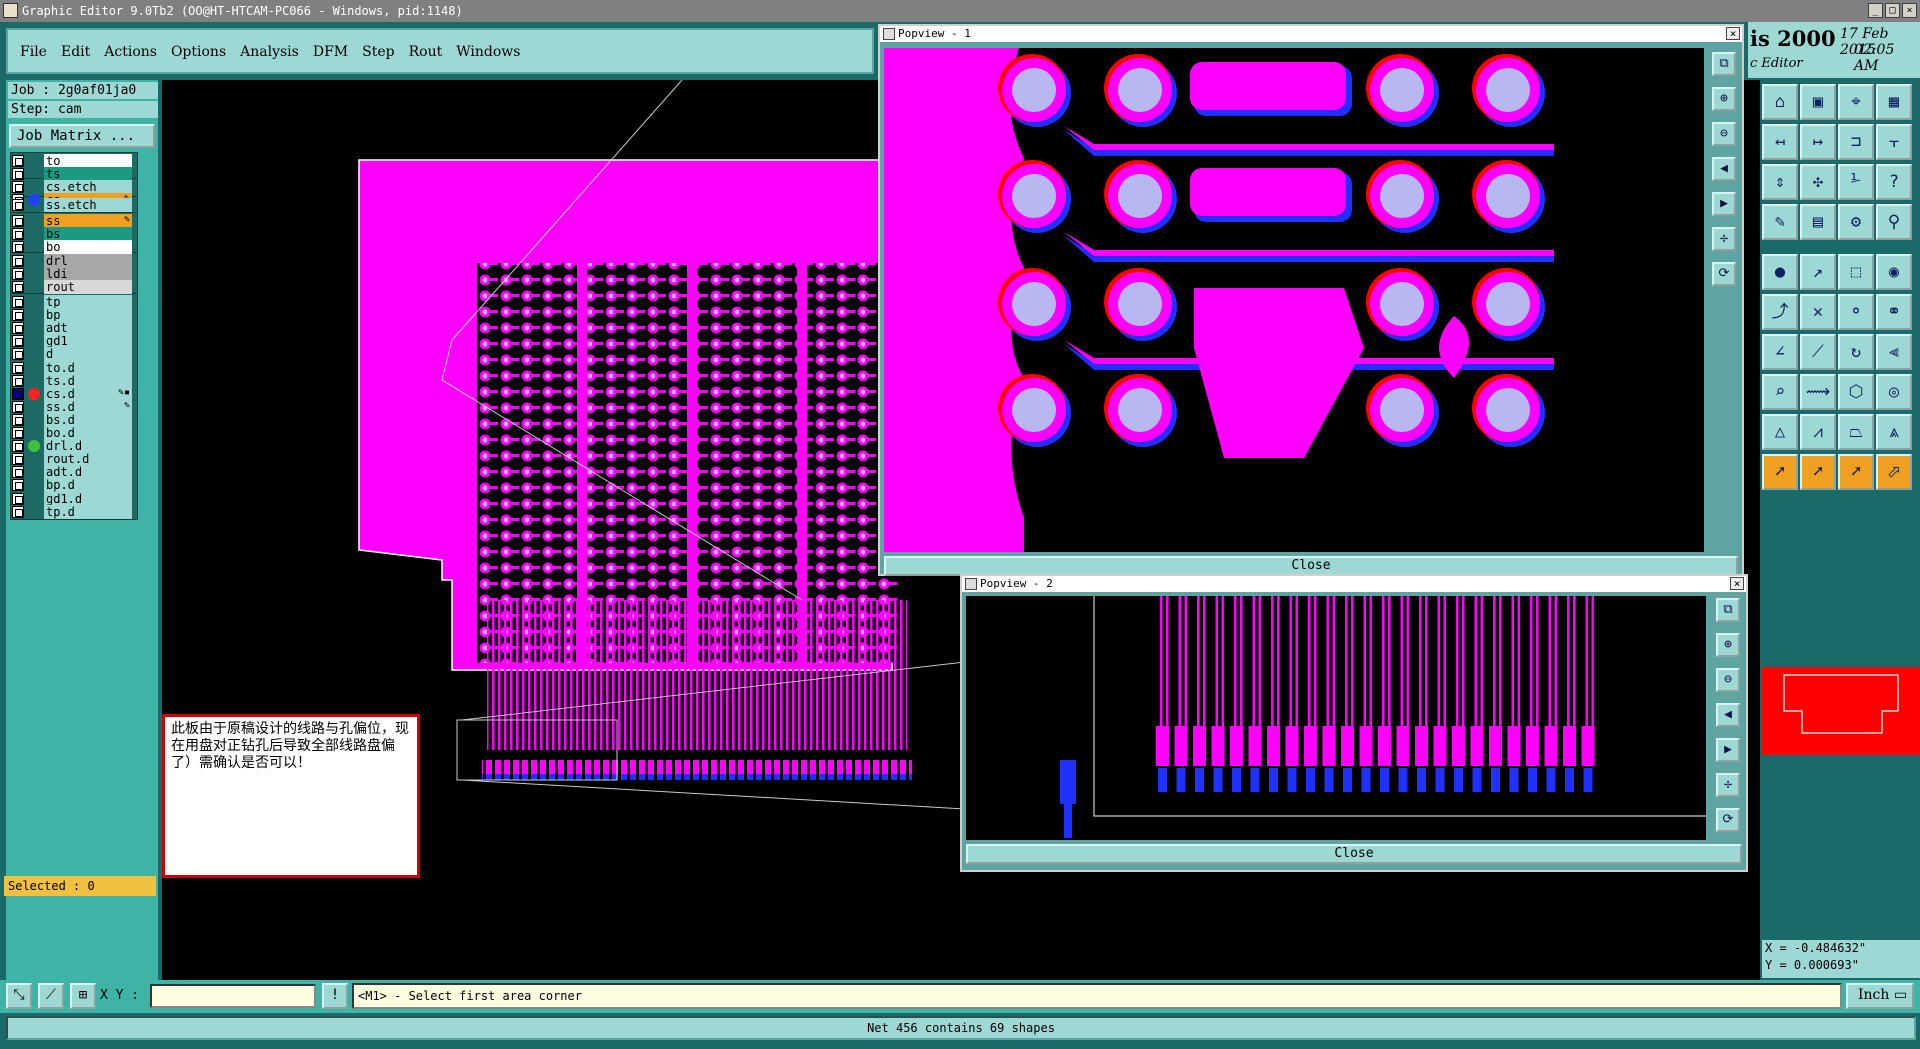 This screenshot has width=1920, height=1049. Describe the element at coordinates (1894, 222) in the screenshot. I see `net-icon: ⚲` at that location.